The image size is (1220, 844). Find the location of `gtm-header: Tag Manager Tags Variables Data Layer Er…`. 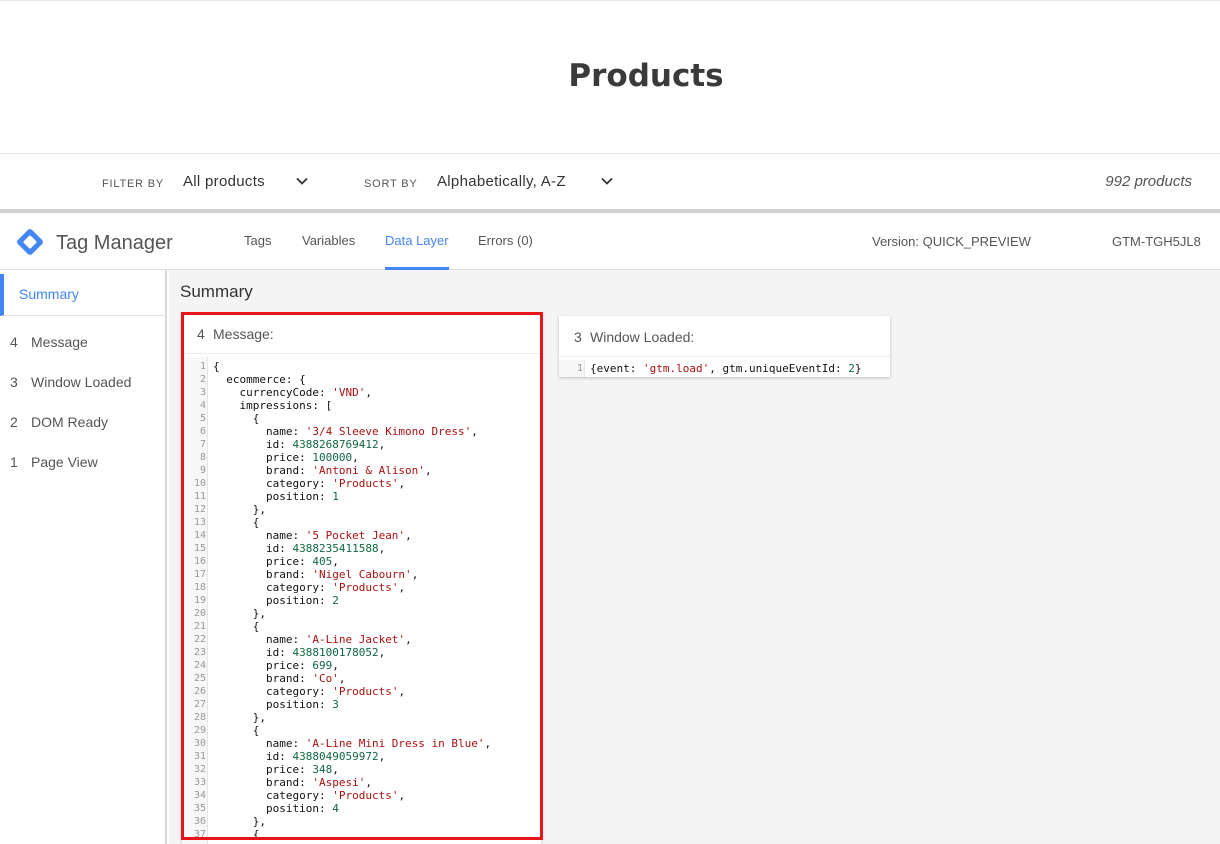

gtm-header: Tag Manager Tags Variables Data Layer Er… is located at coordinates (610, 241).